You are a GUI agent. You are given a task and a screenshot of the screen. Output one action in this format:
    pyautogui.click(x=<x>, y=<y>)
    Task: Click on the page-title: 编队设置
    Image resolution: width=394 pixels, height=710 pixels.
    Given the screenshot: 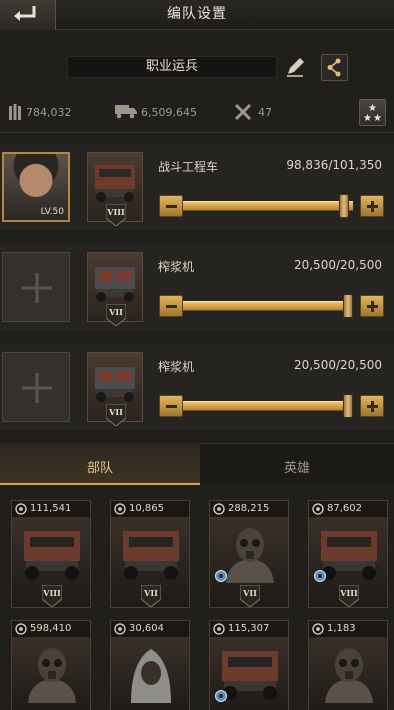 What is the action you would take?
    pyautogui.click(x=197, y=14)
    